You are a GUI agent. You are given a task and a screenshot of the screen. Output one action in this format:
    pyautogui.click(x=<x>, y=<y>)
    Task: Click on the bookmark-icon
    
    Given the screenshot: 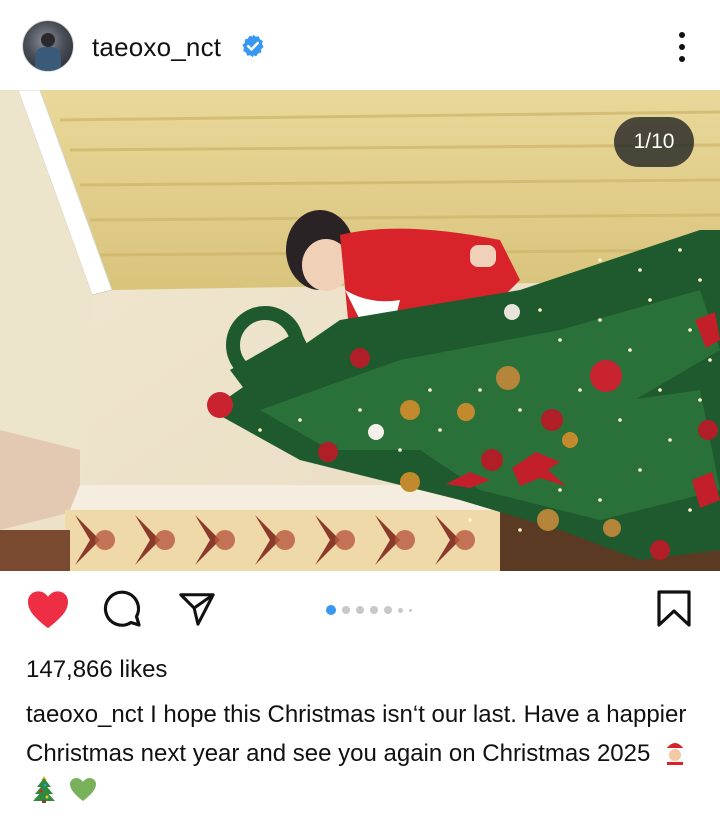 What is the action you would take?
    pyautogui.click(x=674, y=609)
    